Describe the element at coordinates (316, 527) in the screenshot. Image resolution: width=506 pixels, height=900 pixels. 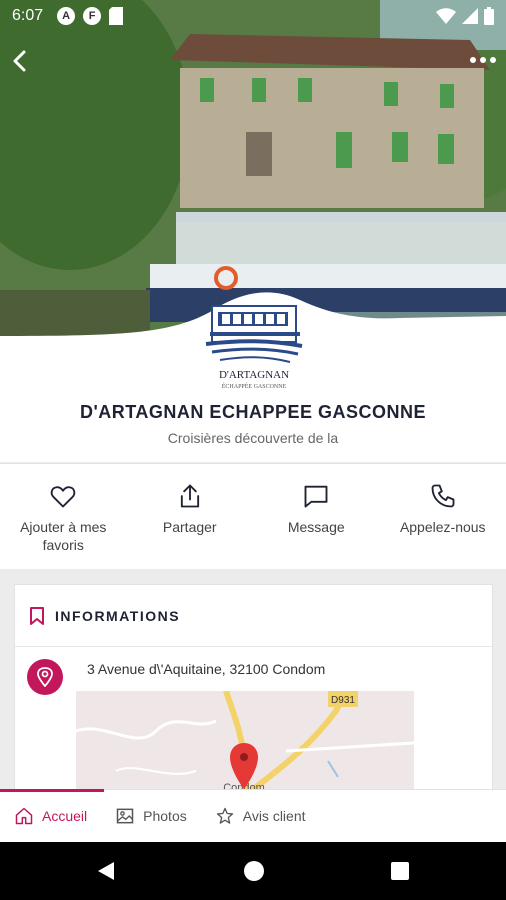
I see `message-label: Message` at that location.